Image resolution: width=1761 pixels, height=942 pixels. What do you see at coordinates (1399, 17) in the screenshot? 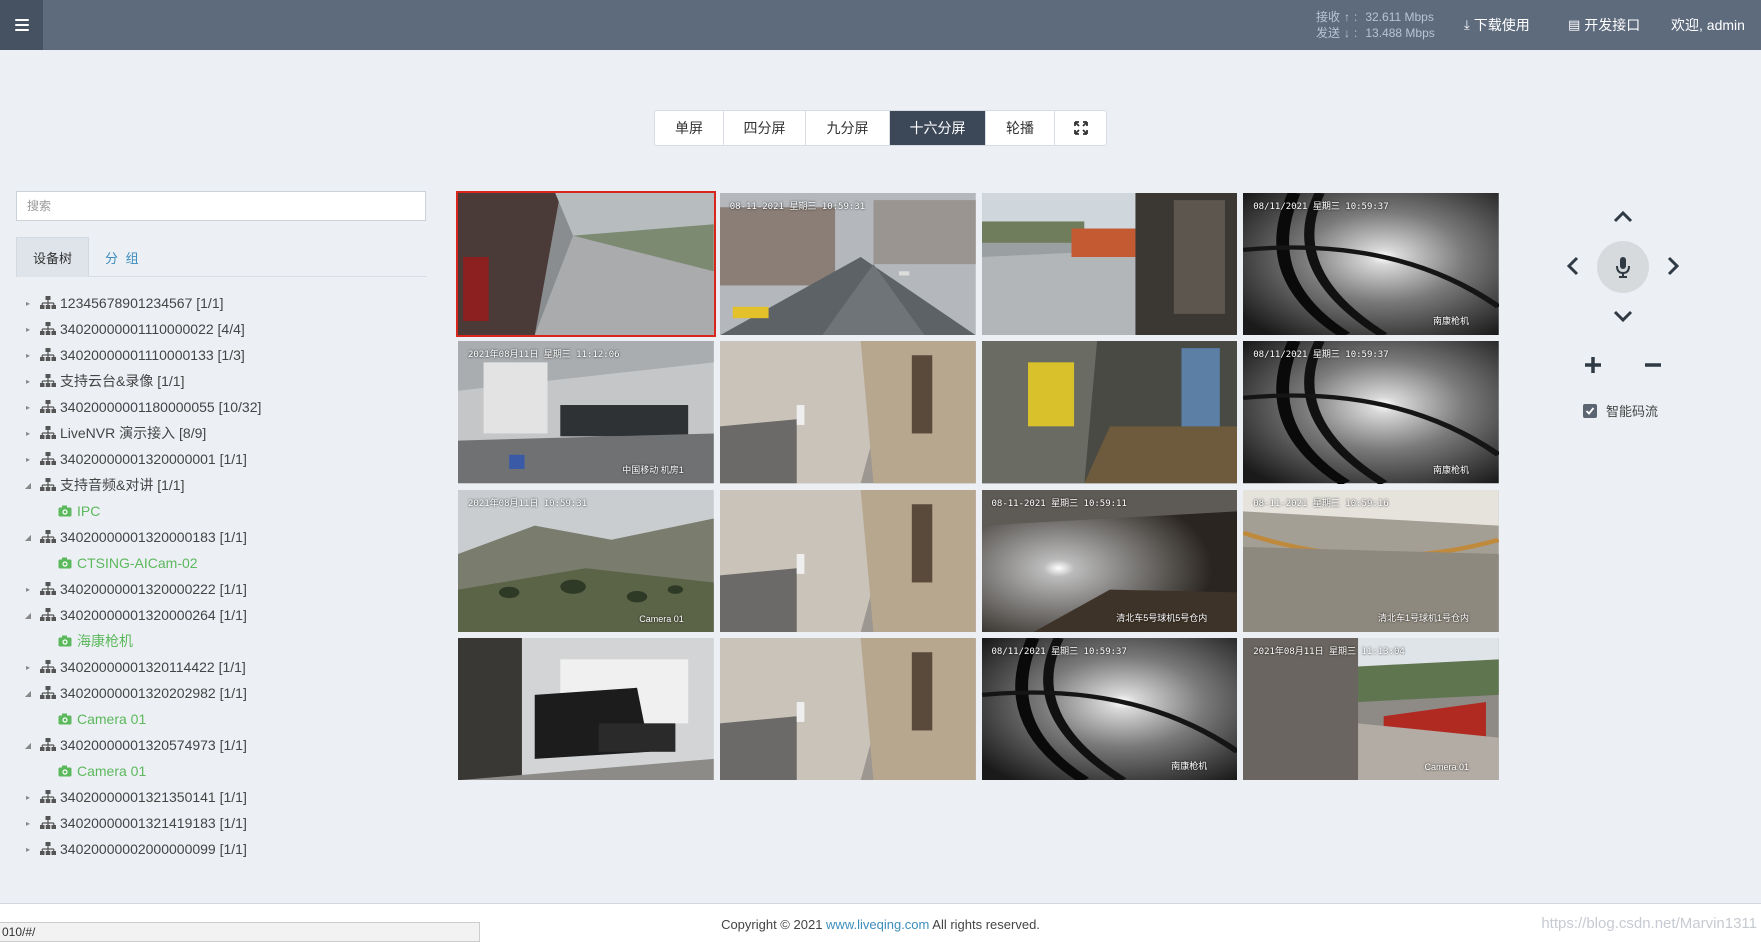
I see `receive-rate: 32.611 Mbps` at bounding box center [1399, 17].